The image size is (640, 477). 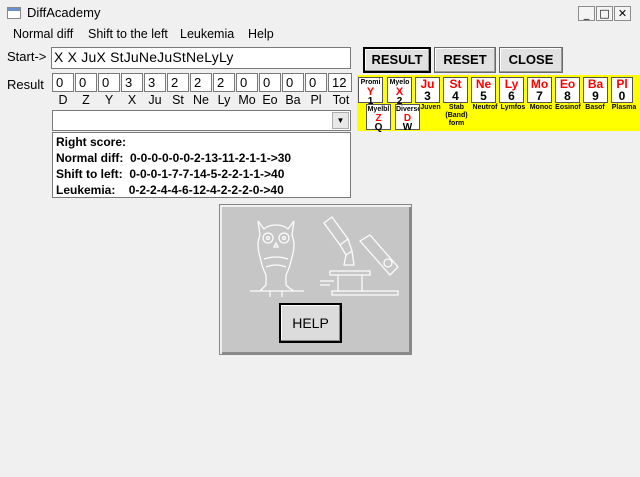 What do you see at coordinates (539, 96) in the screenshot?
I see `cell-tile-key: 7` at bounding box center [539, 96].